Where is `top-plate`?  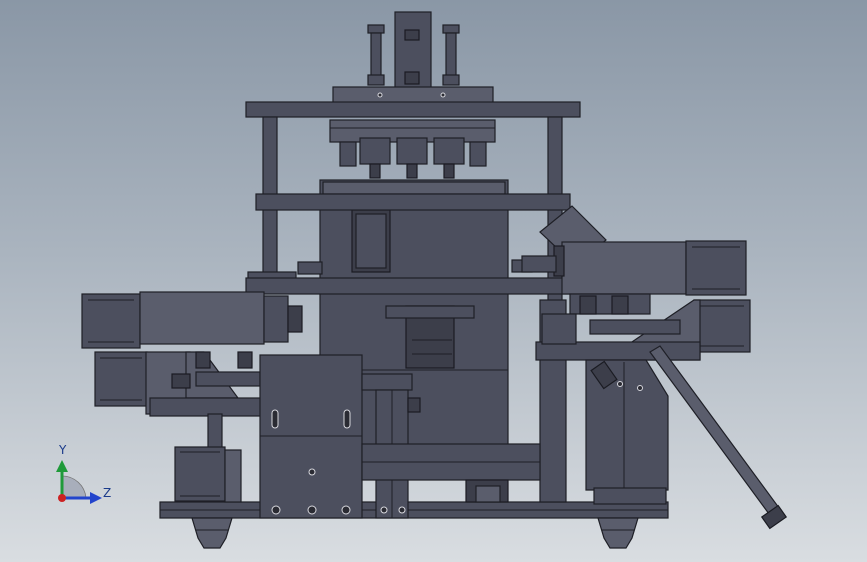 top-plate is located at coordinates (413, 109).